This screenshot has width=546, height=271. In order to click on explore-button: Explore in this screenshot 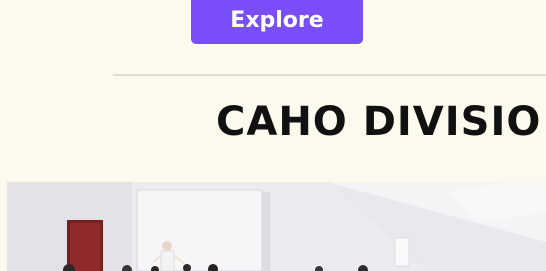, I will do `click(277, 22)`.